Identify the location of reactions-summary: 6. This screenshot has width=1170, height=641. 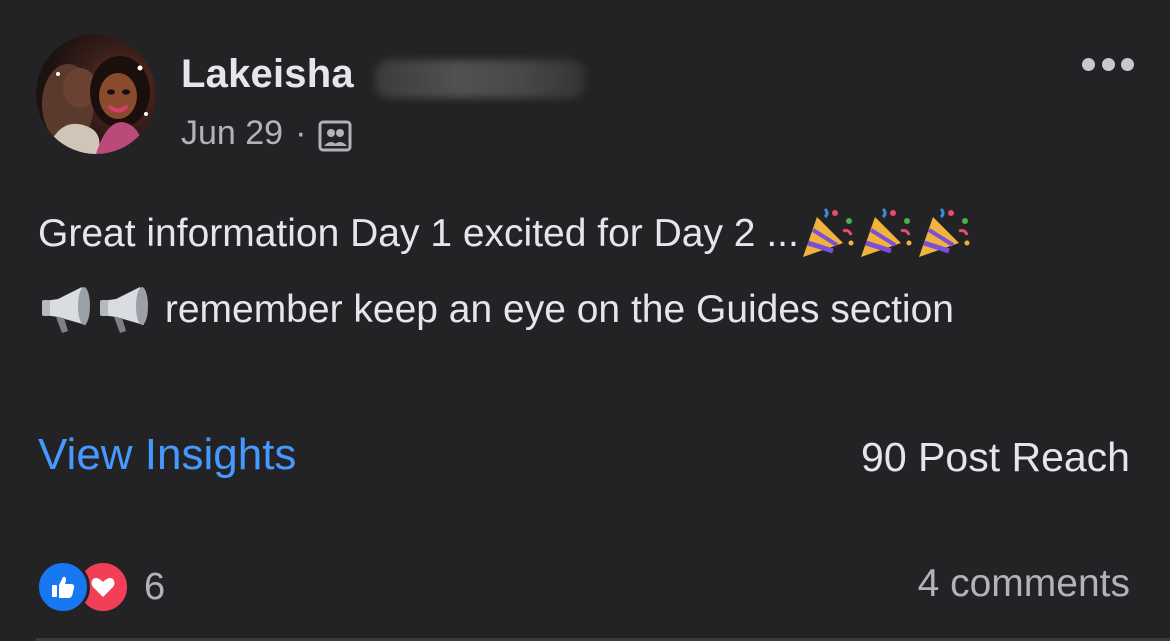
(100, 587).